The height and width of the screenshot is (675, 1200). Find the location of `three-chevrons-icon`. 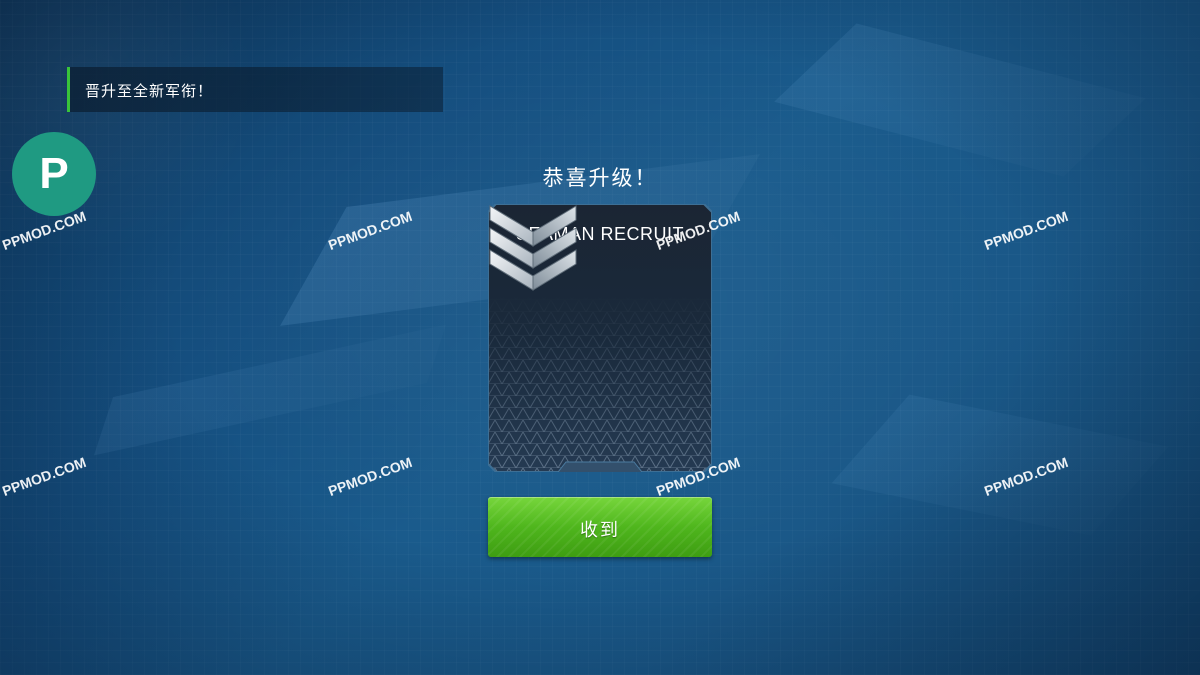

three-chevrons-icon is located at coordinates (533, 248).